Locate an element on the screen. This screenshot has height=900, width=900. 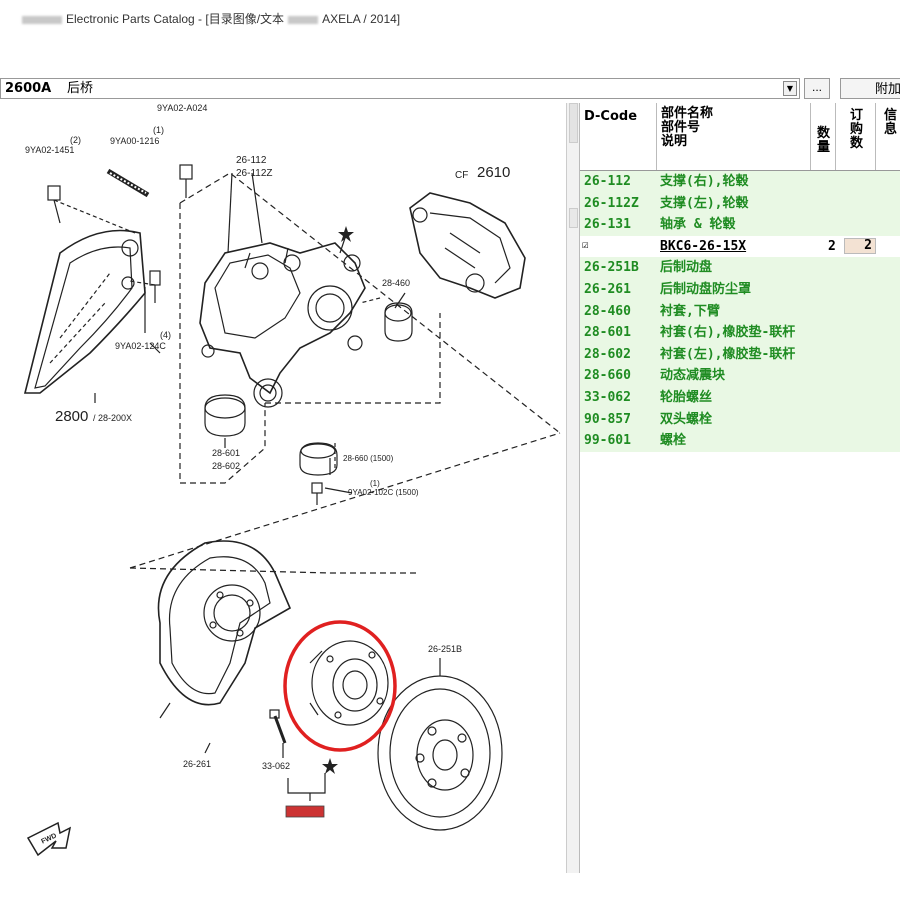
table-row: 28-660 动态减震块 is located at coordinates (740, 376).